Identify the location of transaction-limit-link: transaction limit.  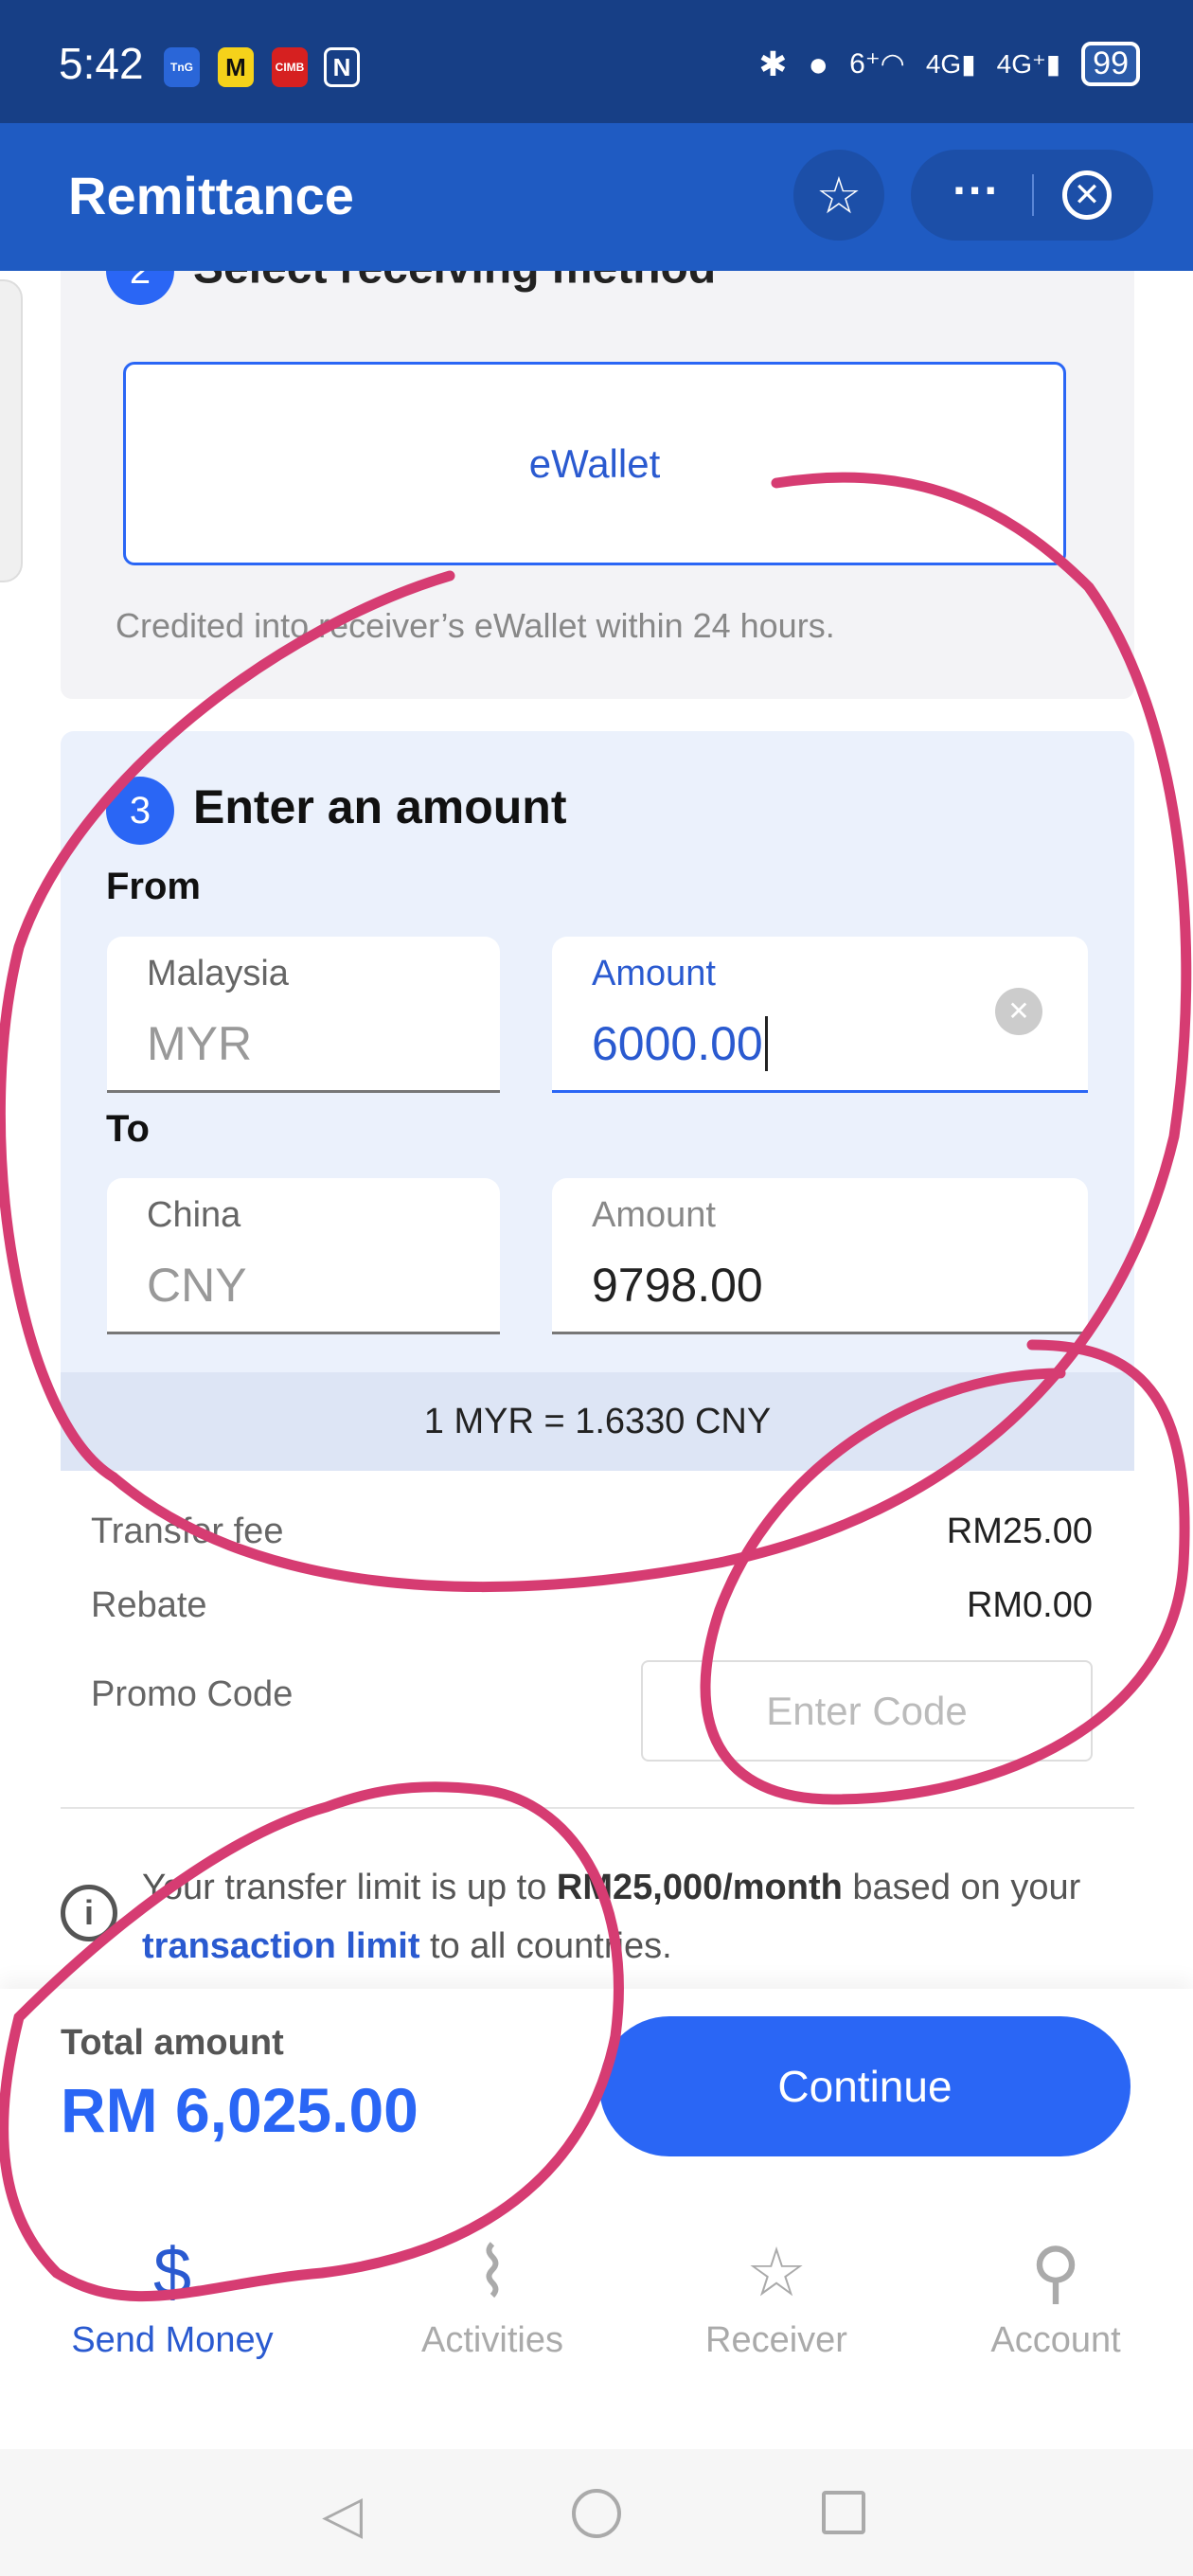
(281, 1946).